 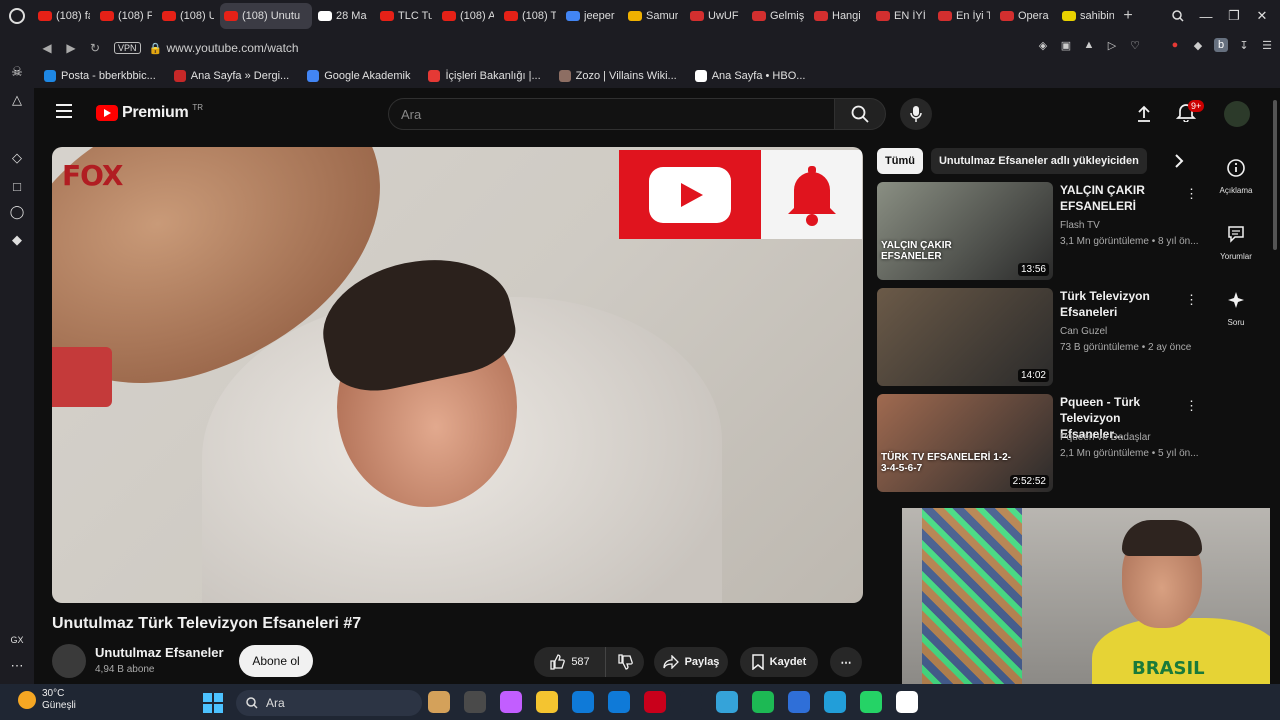 I want to click on browser-tab: 28 Ma, so click(x=344, y=16).